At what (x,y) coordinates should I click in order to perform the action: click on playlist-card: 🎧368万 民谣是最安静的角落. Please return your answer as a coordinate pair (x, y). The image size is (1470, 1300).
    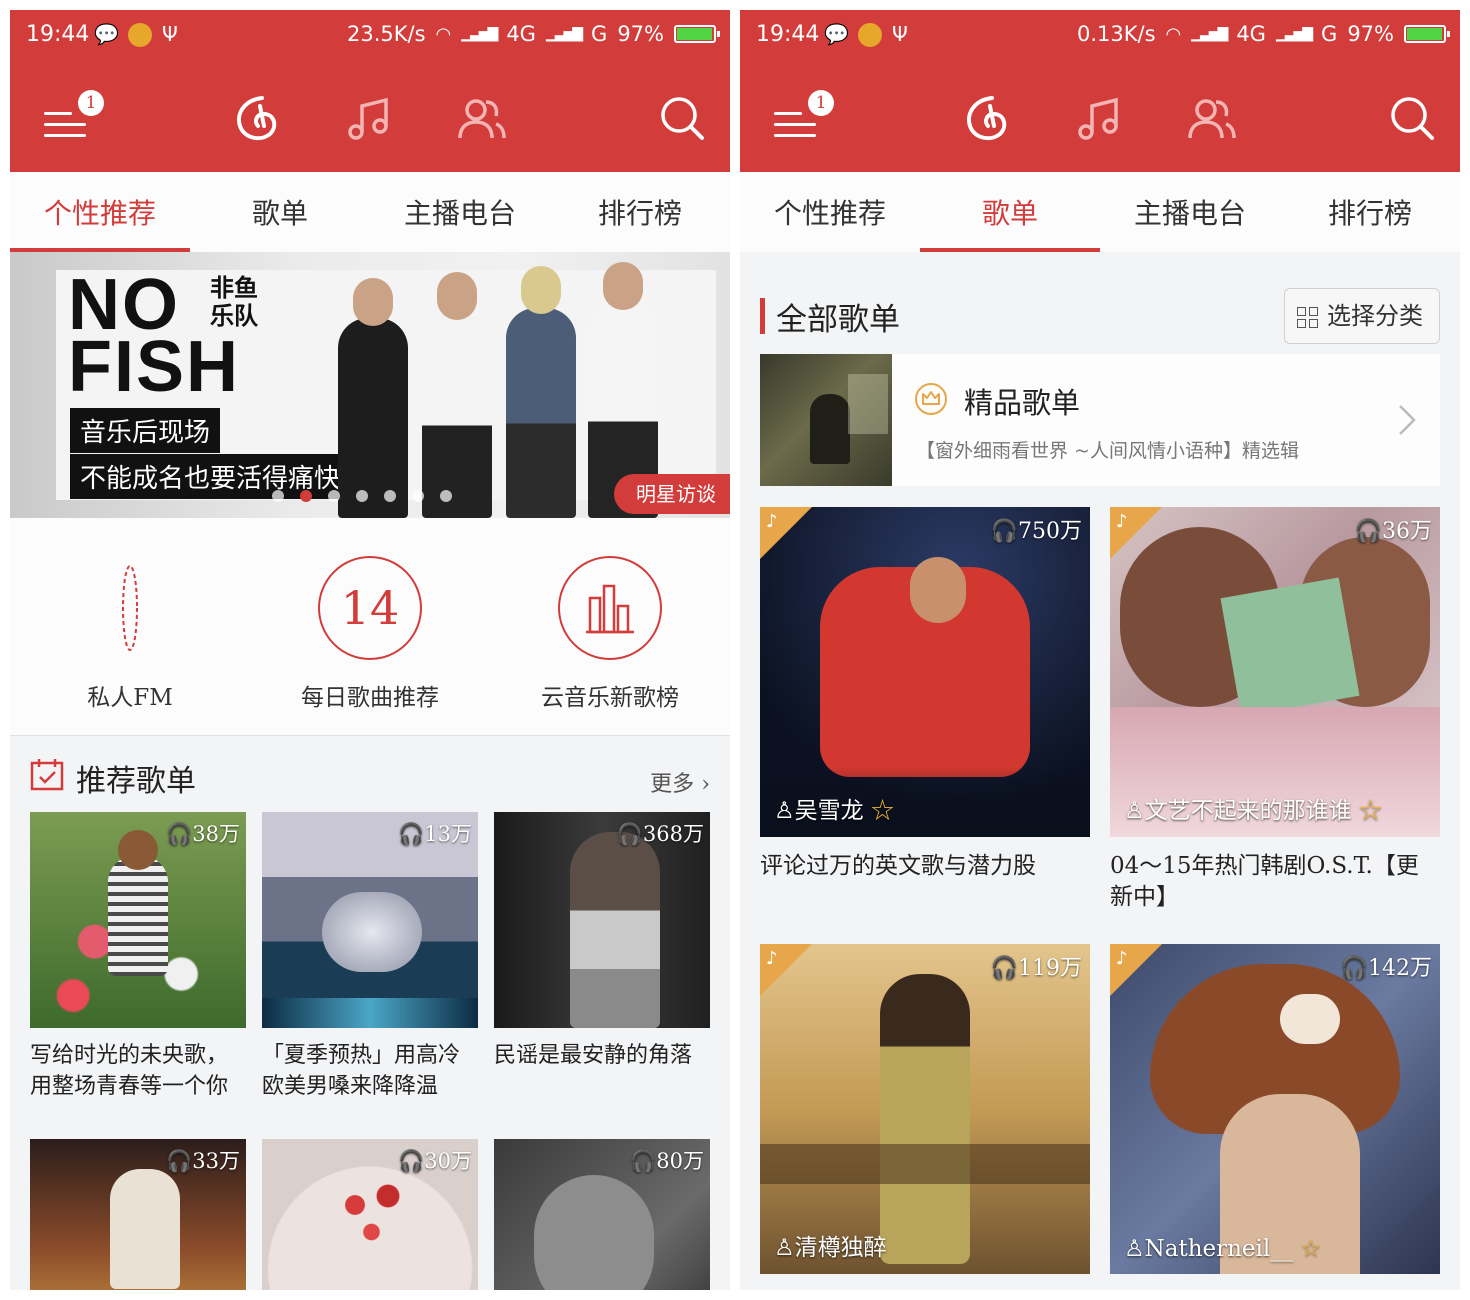
    Looking at the image, I should click on (602, 941).